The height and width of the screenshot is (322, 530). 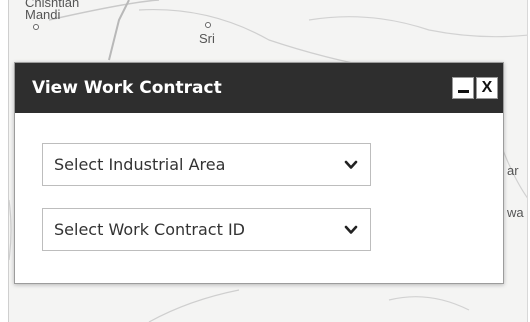 I want to click on dialog-title: View Work Contract, so click(x=127, y=88).